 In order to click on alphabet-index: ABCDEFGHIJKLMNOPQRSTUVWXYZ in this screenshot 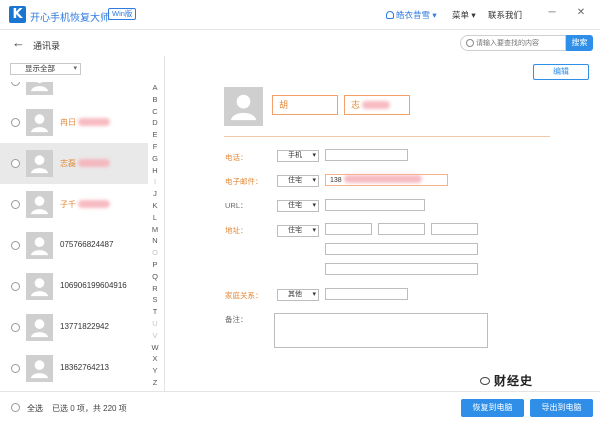, I will do `click(155, 235)`.